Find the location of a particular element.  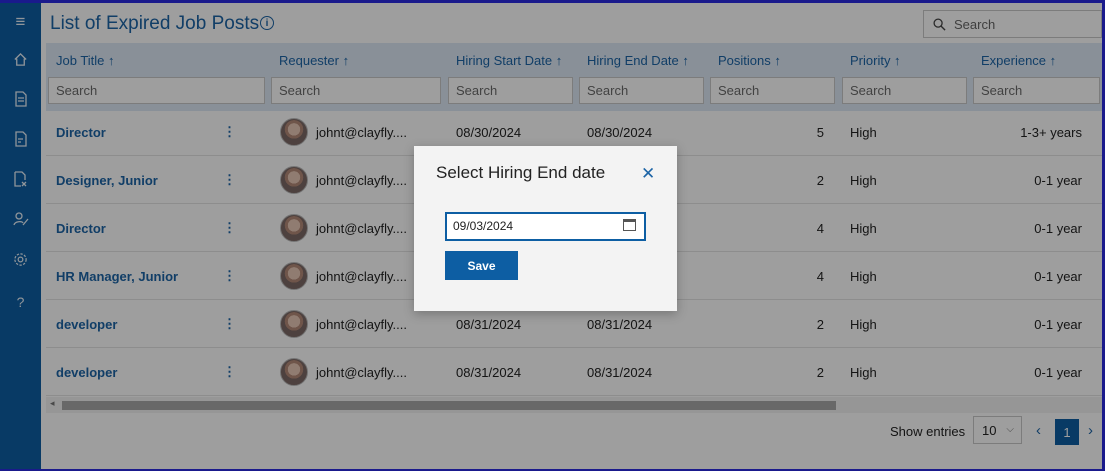

hiring-end-date-input: 09/03/2024 is located at coordinates (545, 226).